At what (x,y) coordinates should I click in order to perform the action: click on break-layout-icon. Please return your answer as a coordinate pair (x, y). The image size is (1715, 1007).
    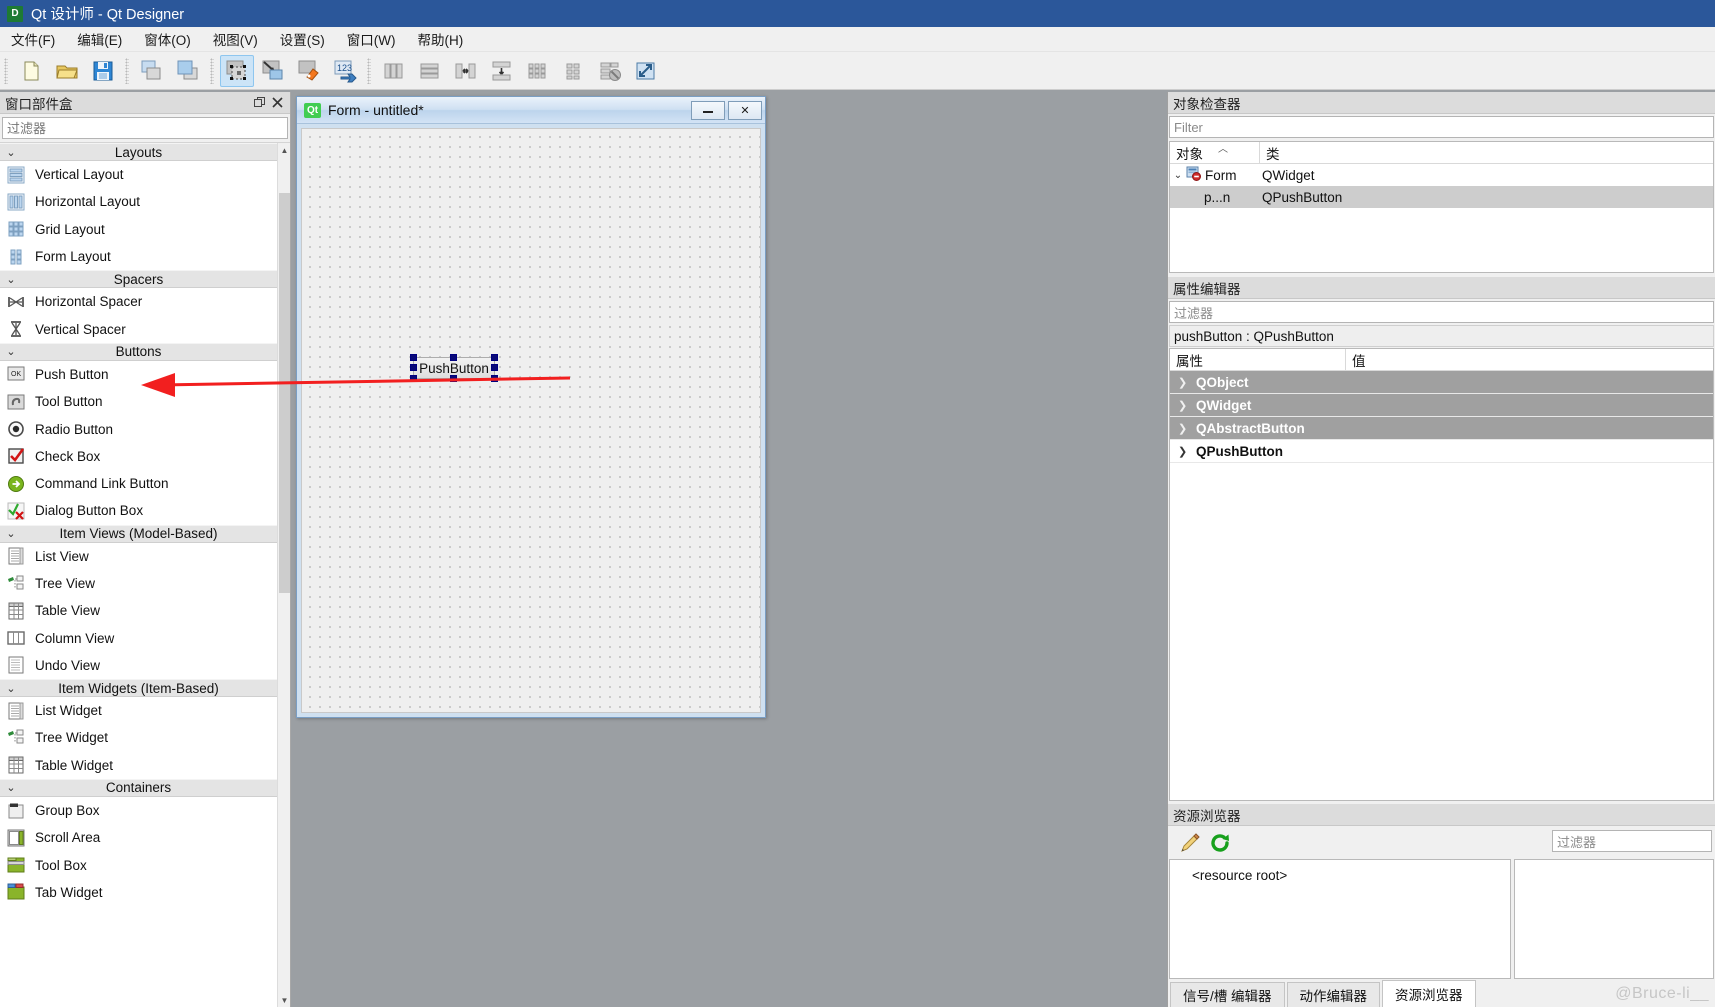
    Looking at the image, I should click on (610, 71).